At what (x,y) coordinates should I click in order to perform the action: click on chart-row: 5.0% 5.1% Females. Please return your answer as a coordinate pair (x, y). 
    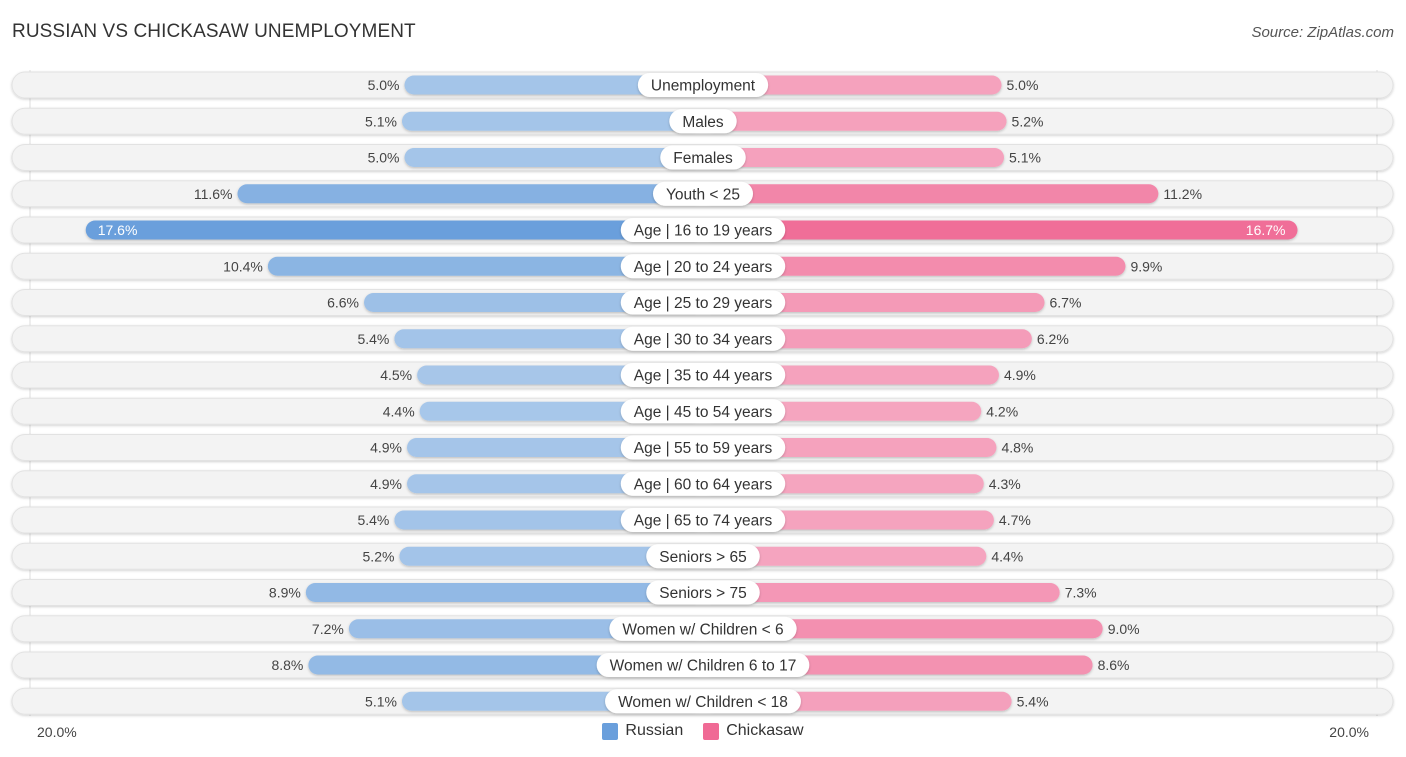
    Looking at the image, I should click on (702, 157).